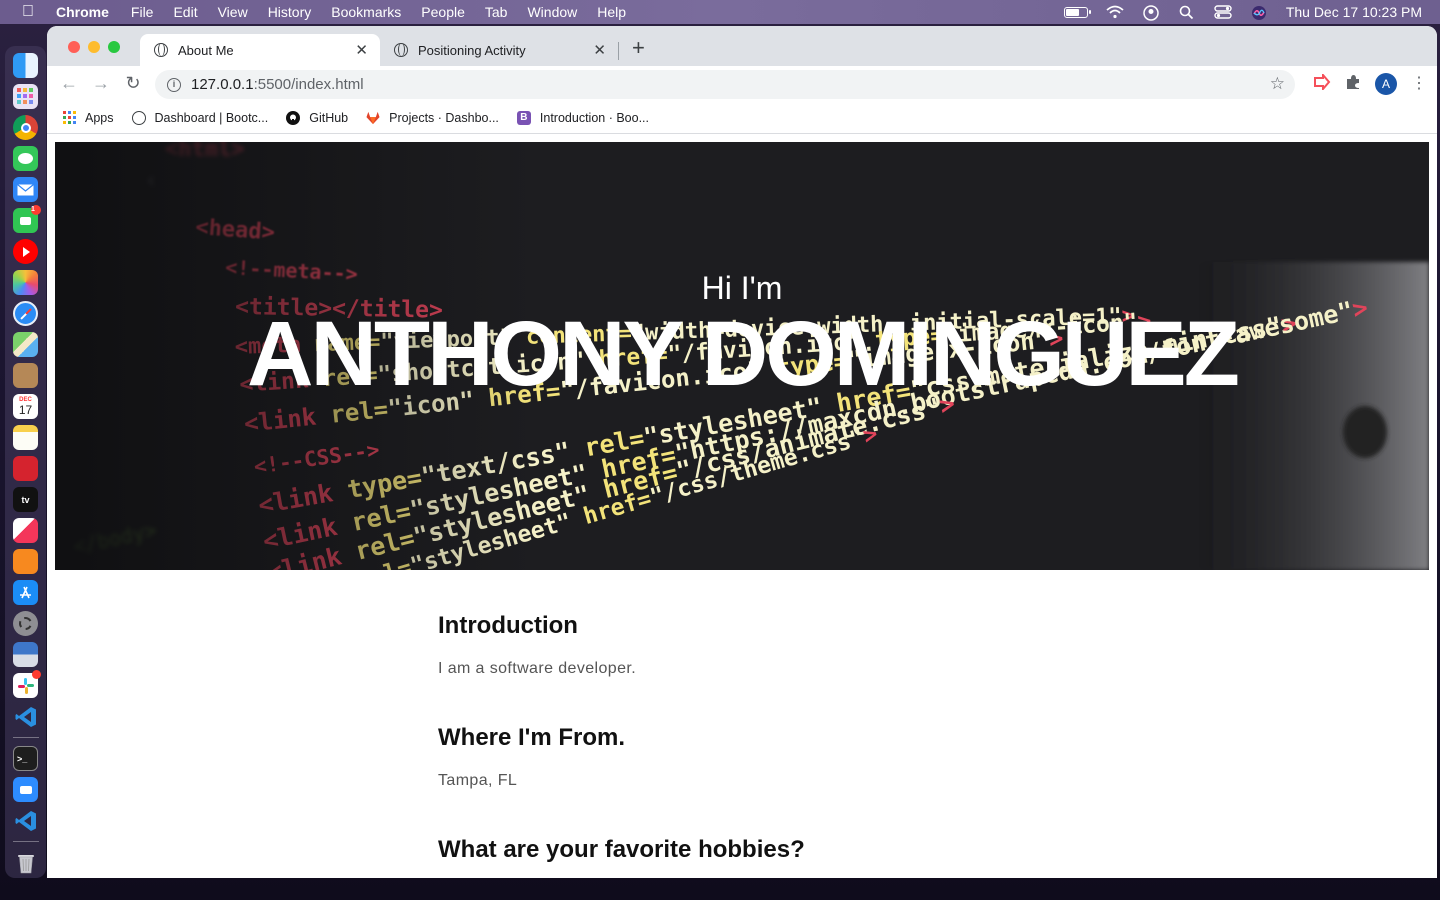  Describe the element at coordinates (329, 117) in the screenshot. I see `bookmark-label: GitHub` at that location.